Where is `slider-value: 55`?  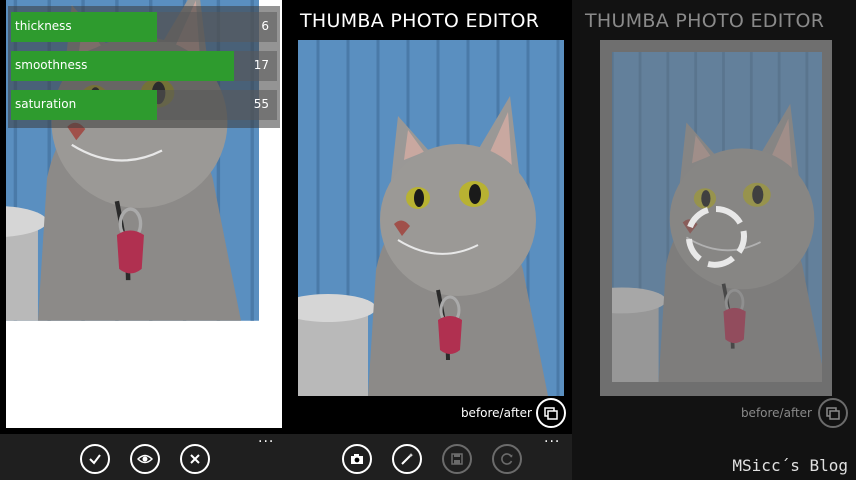
slider-value: 55 is located at coordinates (261, 104).